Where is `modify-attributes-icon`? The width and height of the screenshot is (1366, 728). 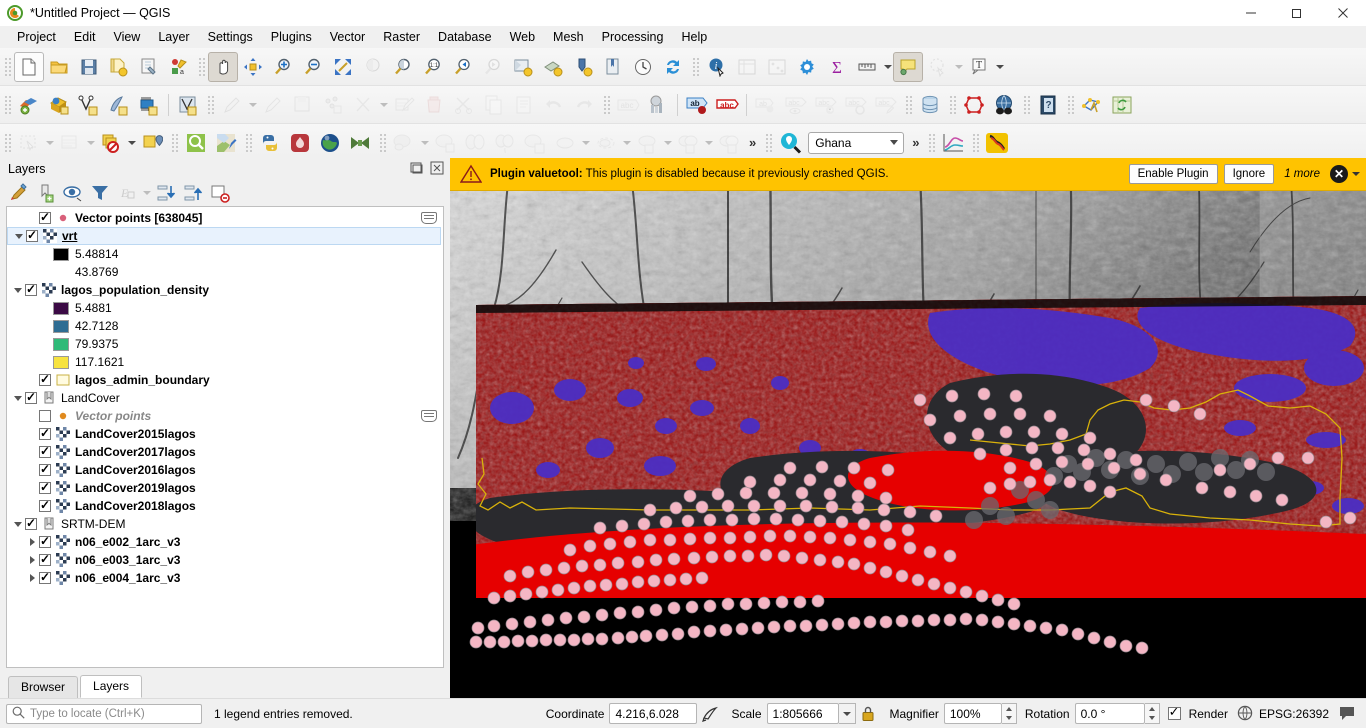
modify-attributes-icon is located at coordinates (404, 105).